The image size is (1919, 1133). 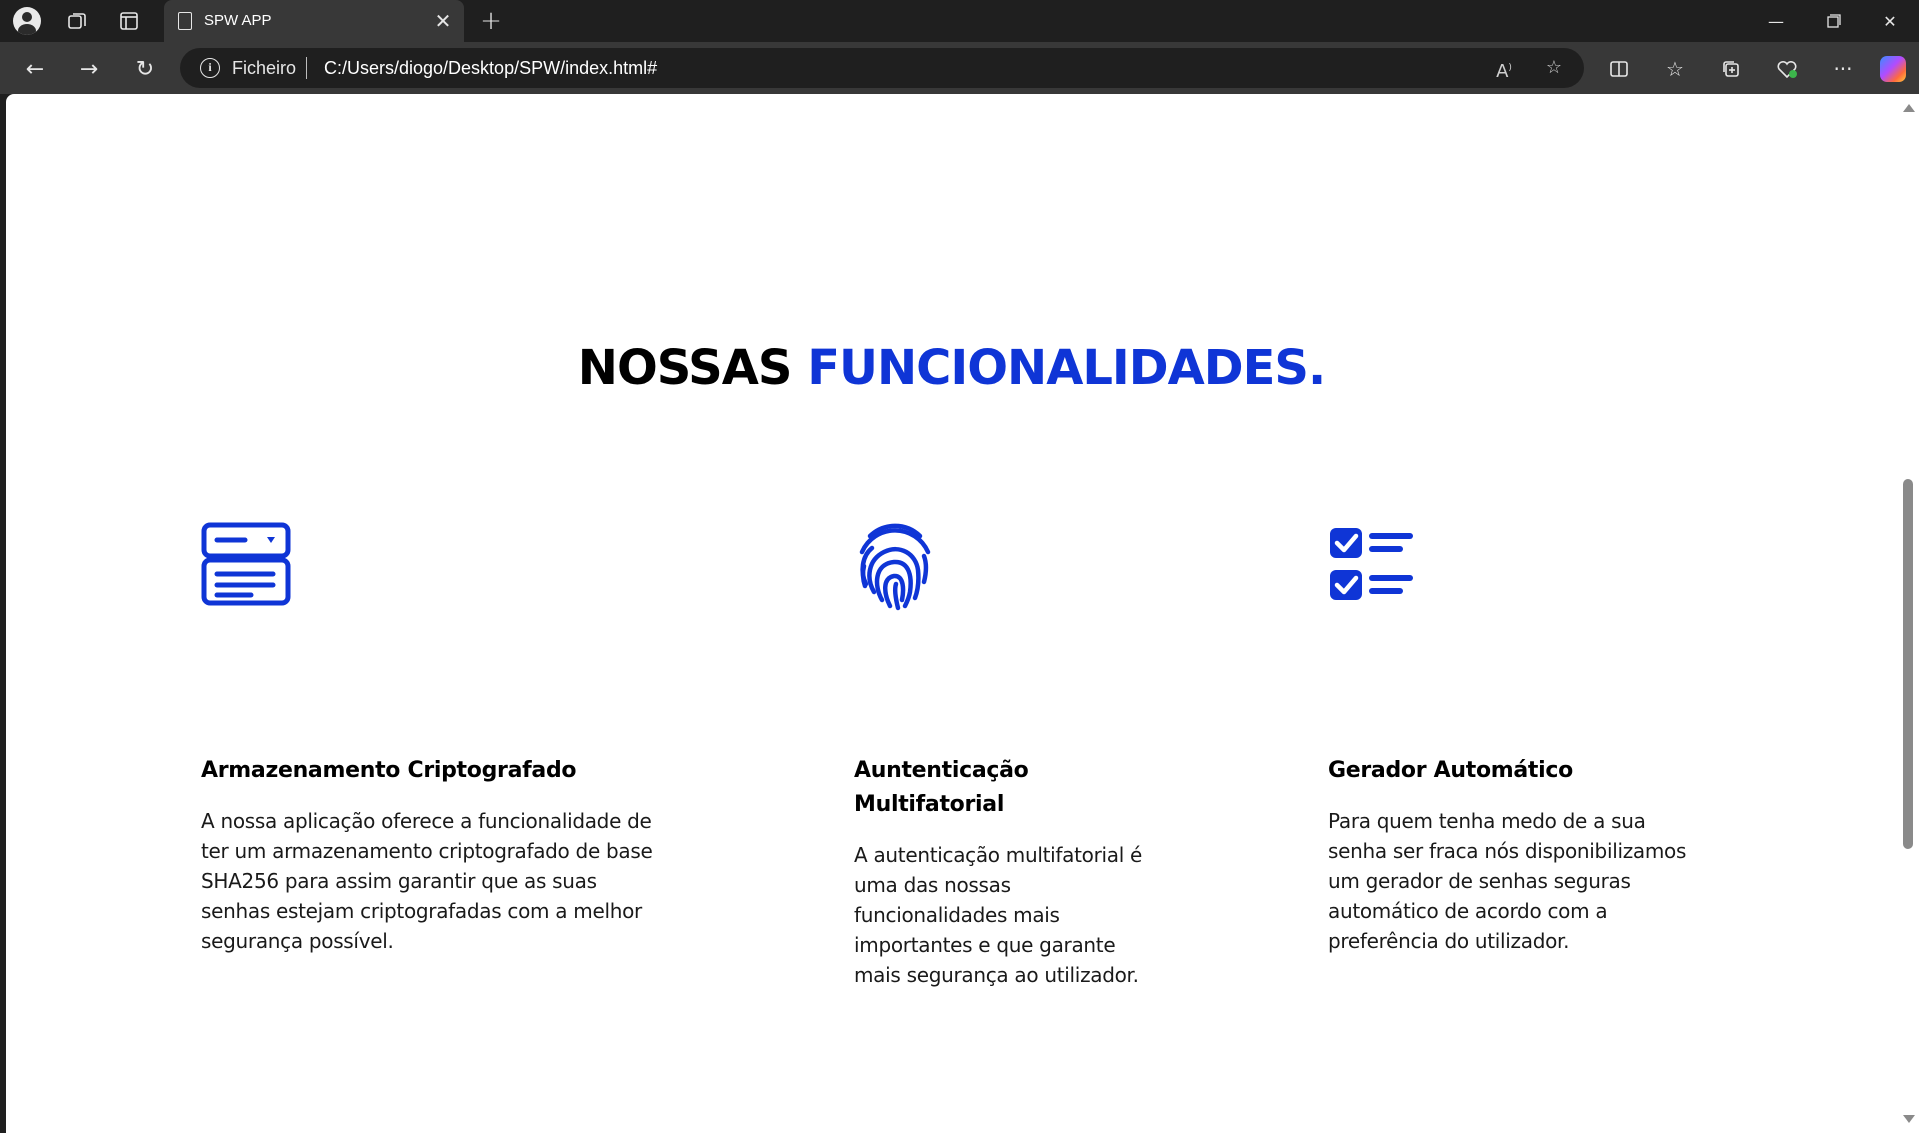 I want to click on favorites-icon: ☆, so click(x=1675, y=69).